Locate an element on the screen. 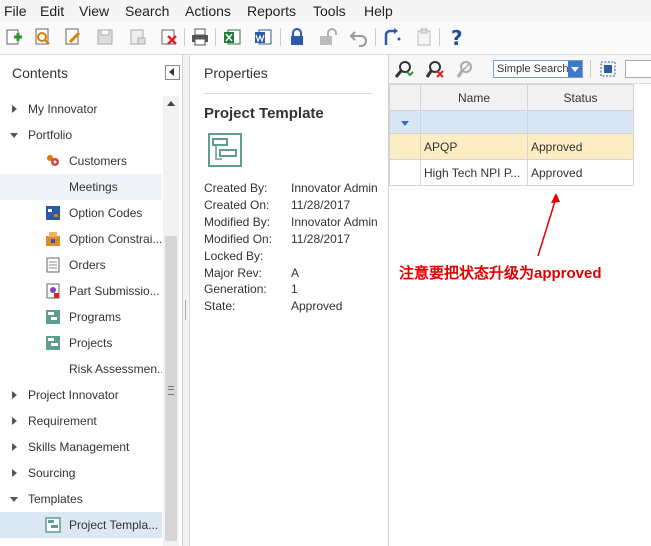 The height and width of the screenshot is (546, 651). modified-by-value: Innovator Admin is located at coordinates (334, 222).